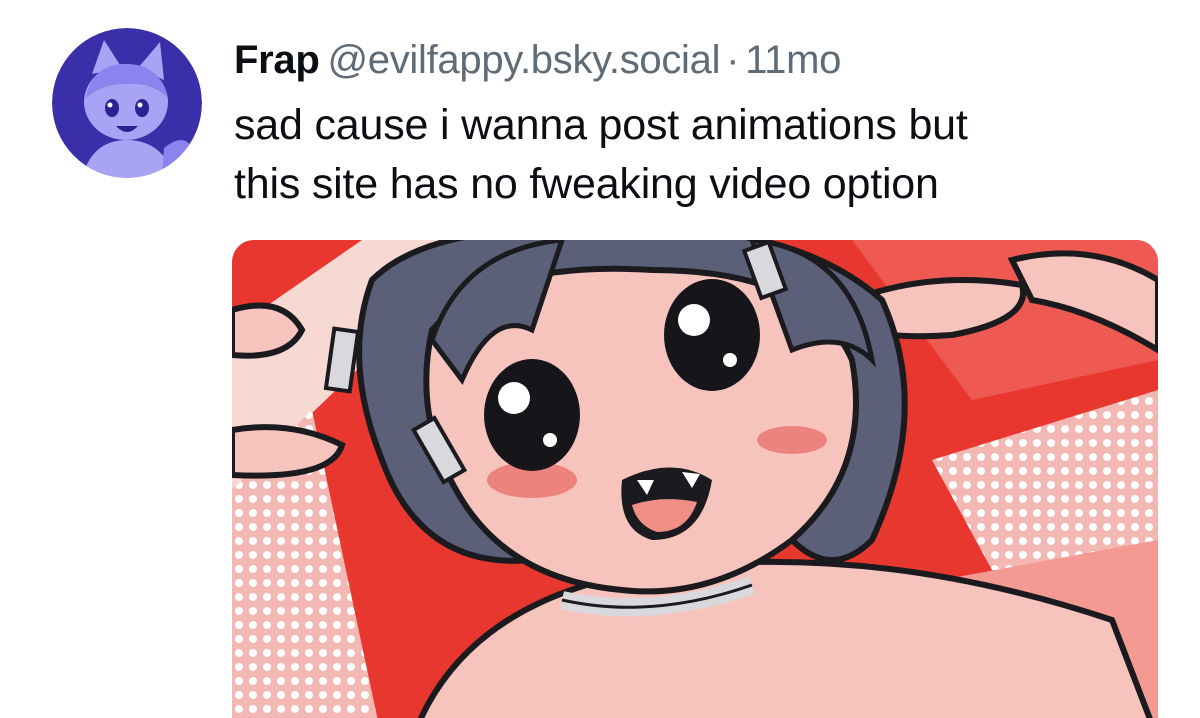  Describe the element at coordinates (586, 184) in the screenshot. I see `post-text-line: this site has no fweaking video option` at that location.